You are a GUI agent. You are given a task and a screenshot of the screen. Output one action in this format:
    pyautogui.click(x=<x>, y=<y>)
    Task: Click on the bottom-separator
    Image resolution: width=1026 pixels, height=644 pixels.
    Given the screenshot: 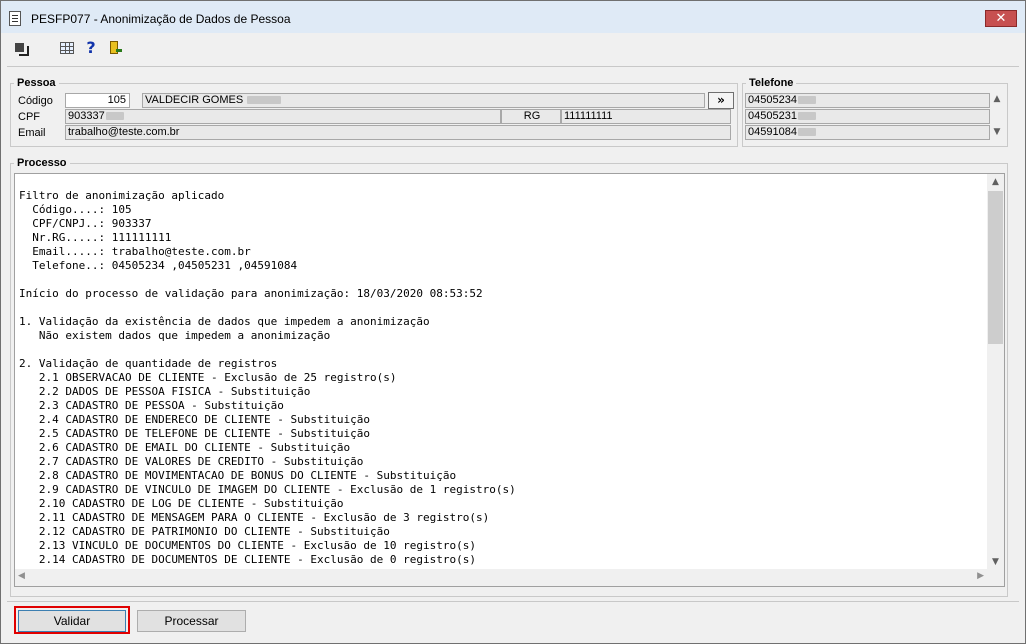 What is the action you would take?
    pyautogui.click(x=513, y=601)
    